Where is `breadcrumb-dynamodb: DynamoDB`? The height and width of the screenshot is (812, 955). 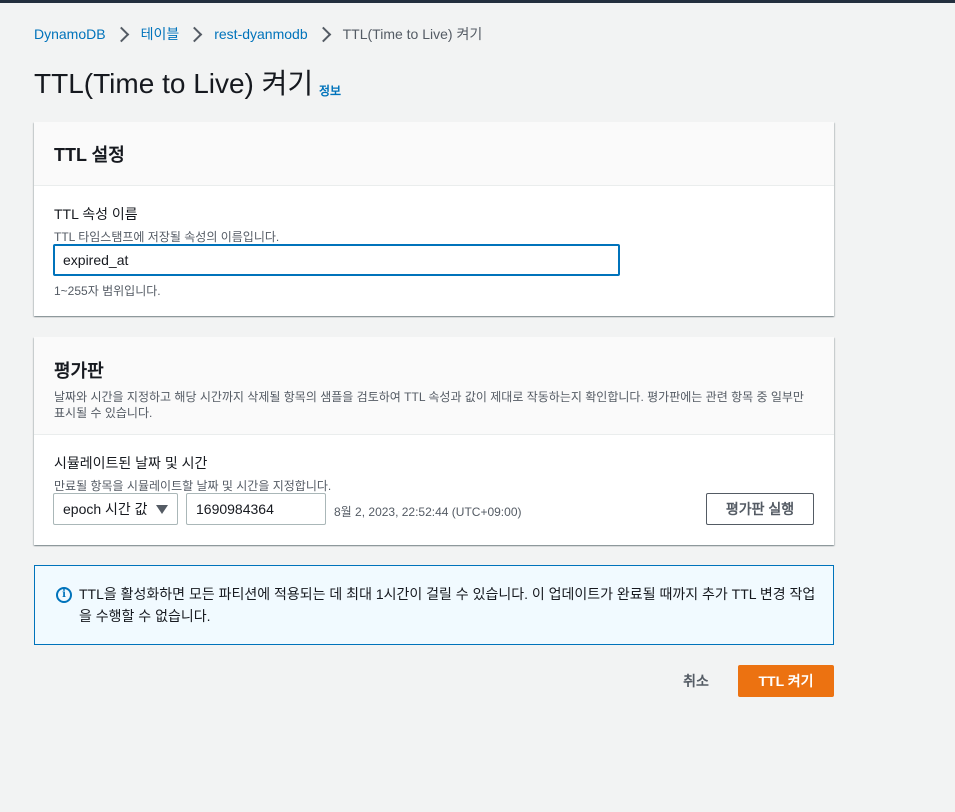
breadcrumb-dynamodb: DynamoDB is located at coordinates (70, 34).